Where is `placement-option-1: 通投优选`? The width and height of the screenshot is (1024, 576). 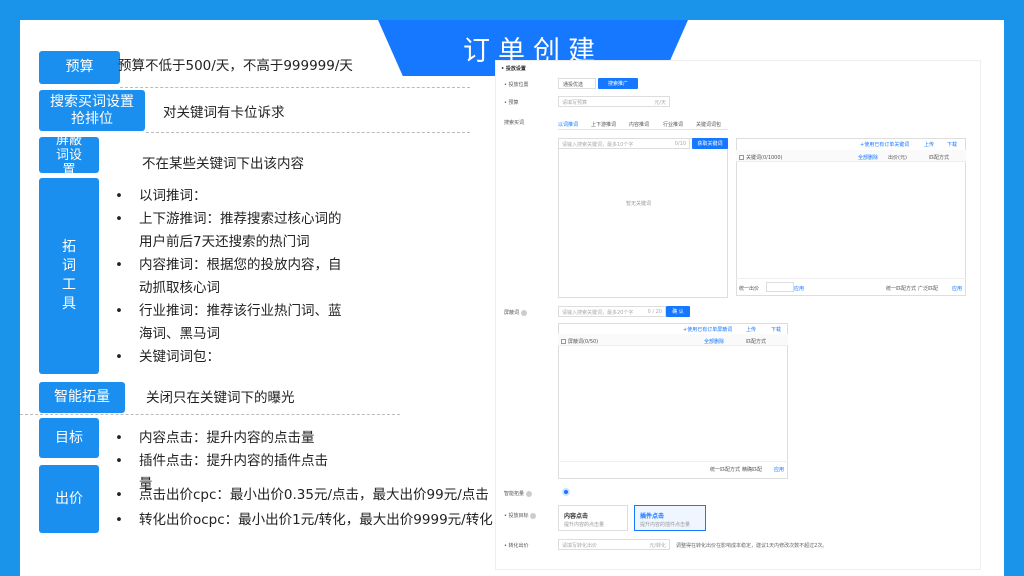
placement-option-1: 通投优选 is located at coordinates (577, 83).